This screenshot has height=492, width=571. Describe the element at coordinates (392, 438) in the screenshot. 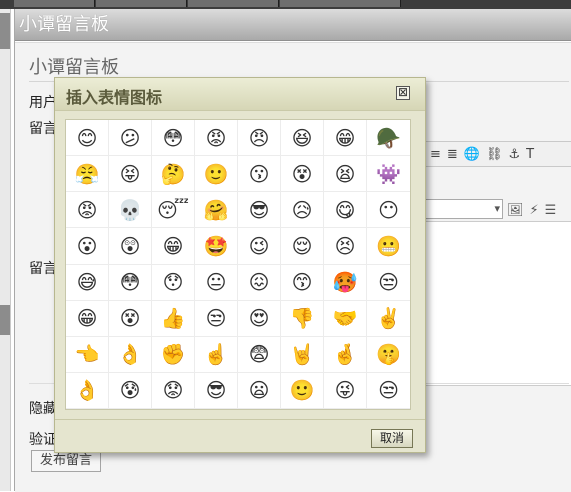

I see `cancel-button: 取消` at that location.